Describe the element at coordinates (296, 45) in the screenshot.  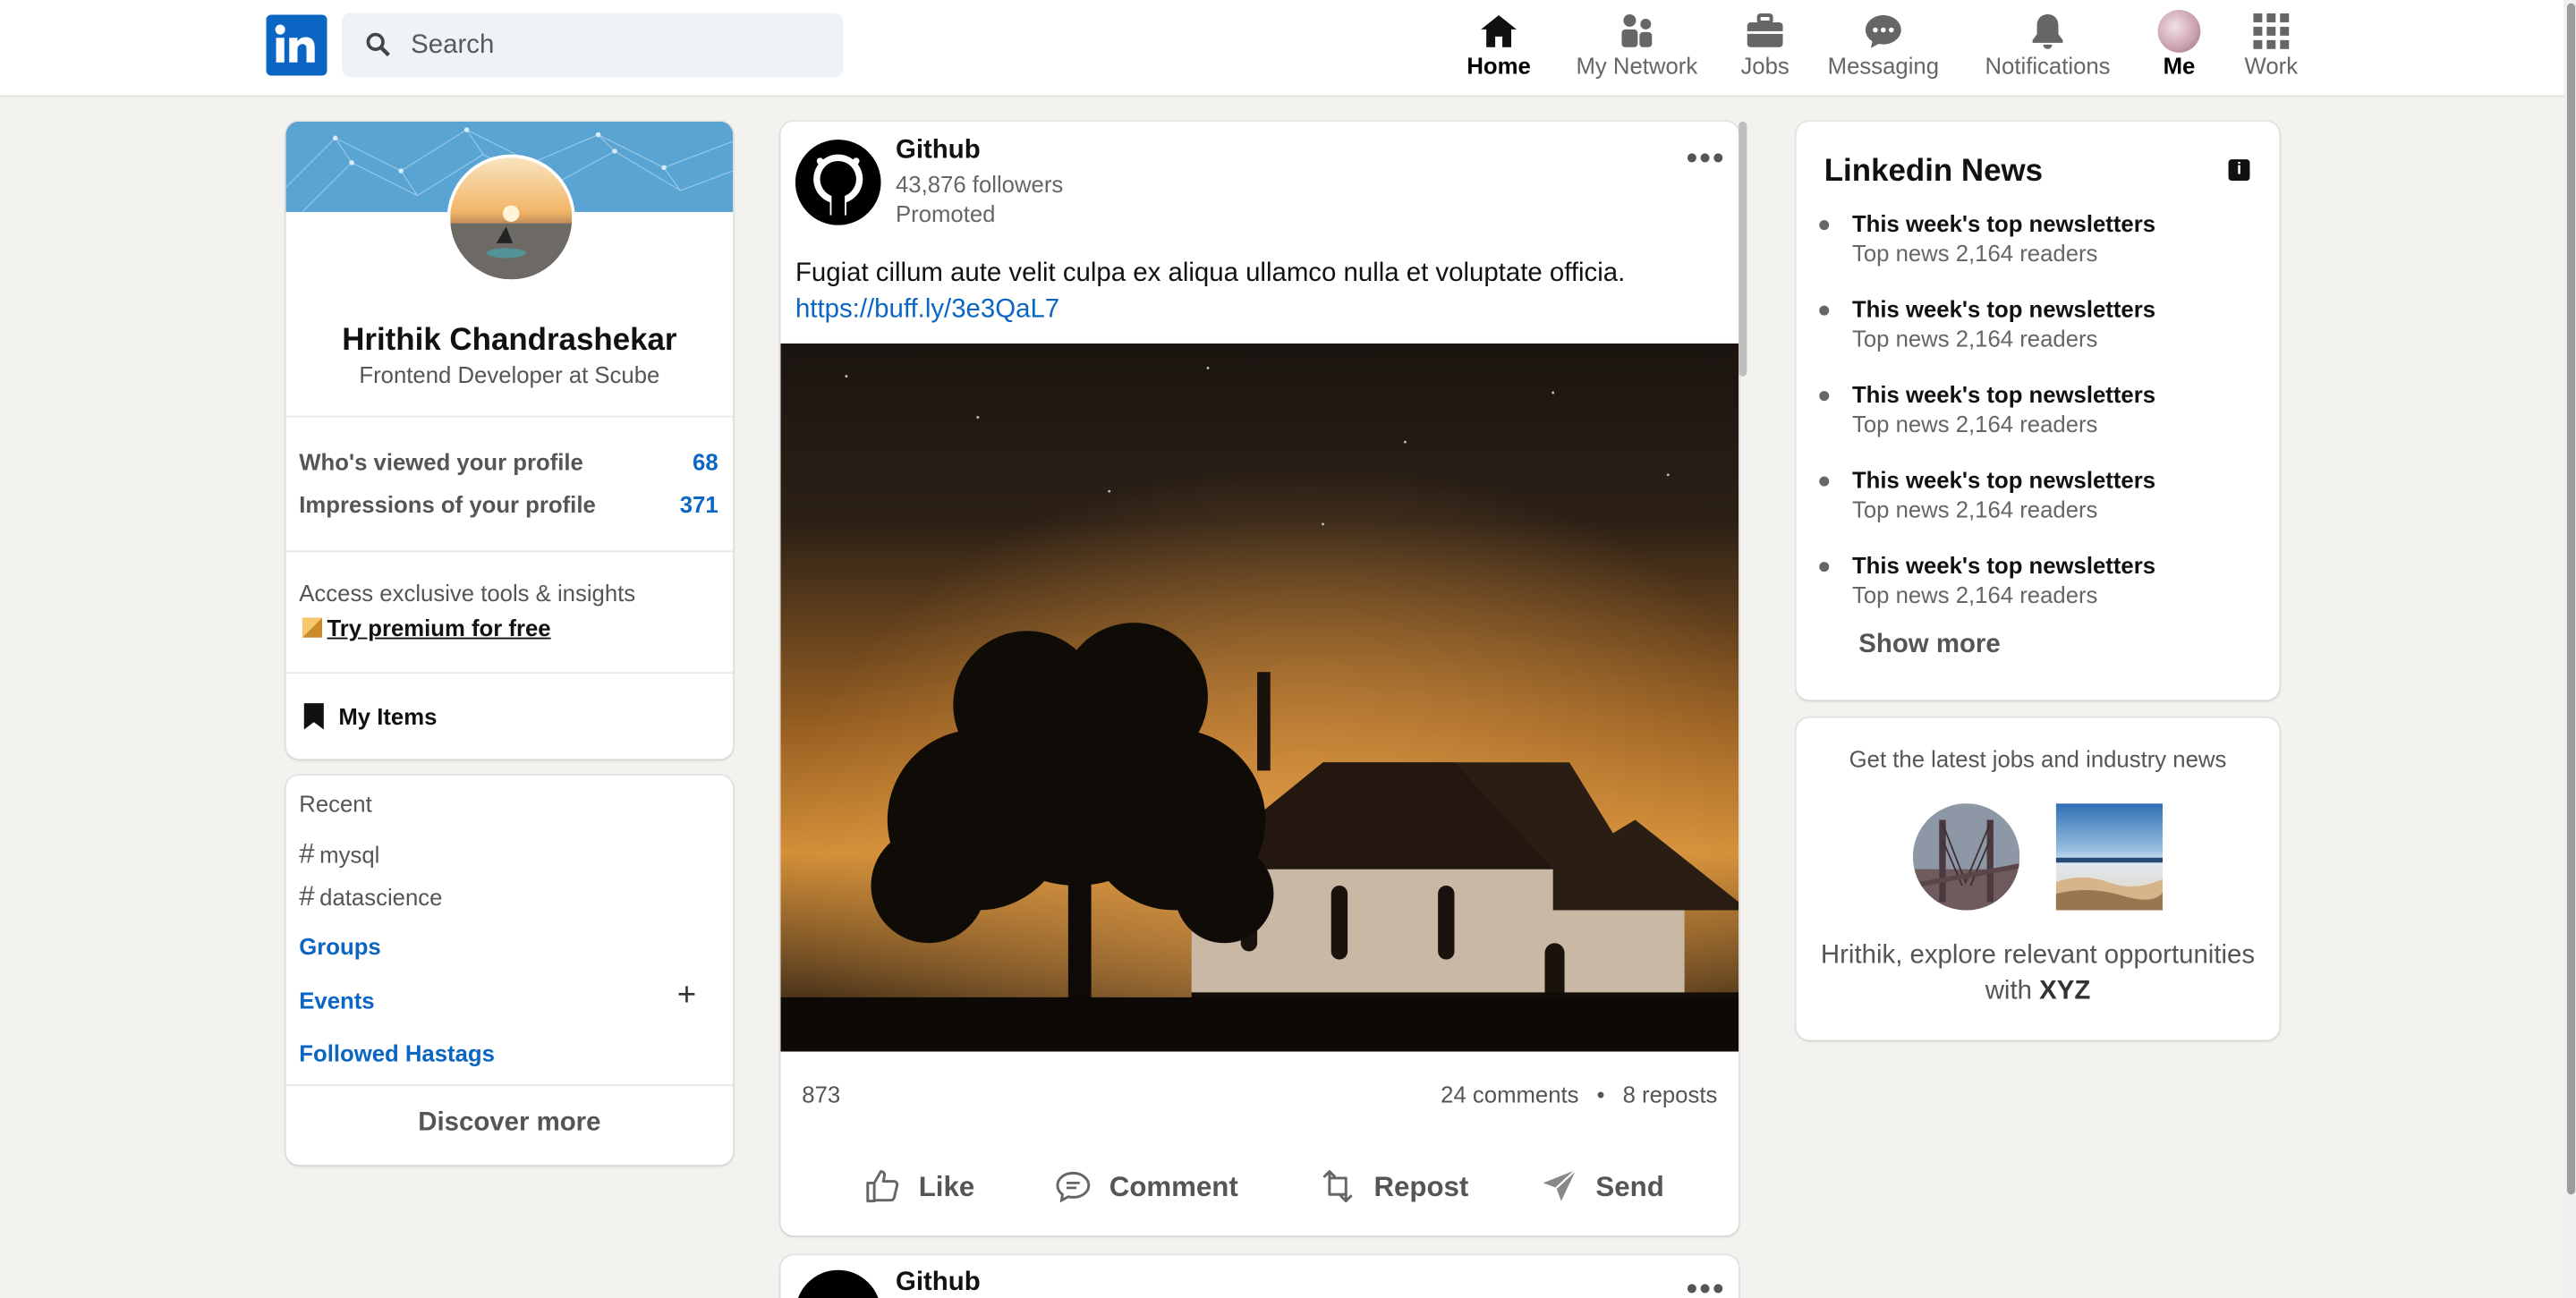
I see `linkedin-logo-icon` at that location.